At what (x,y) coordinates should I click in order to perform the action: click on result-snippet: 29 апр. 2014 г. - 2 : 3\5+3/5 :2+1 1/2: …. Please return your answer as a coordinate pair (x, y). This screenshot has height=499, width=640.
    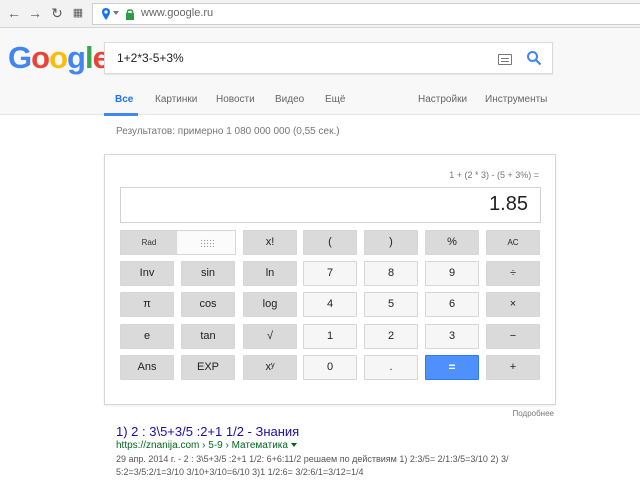
    Looking at the image, I should click on (336, 466).